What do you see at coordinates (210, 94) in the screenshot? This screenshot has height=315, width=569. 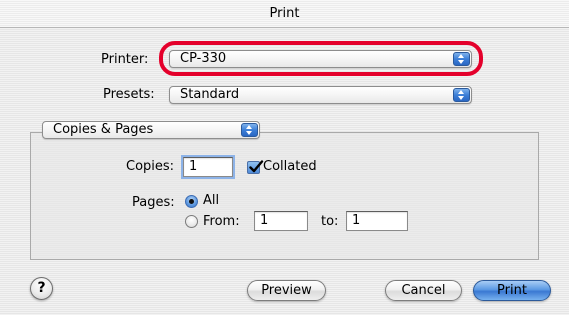 I see `presets-value: Standard` at bounding box center [210, 94].